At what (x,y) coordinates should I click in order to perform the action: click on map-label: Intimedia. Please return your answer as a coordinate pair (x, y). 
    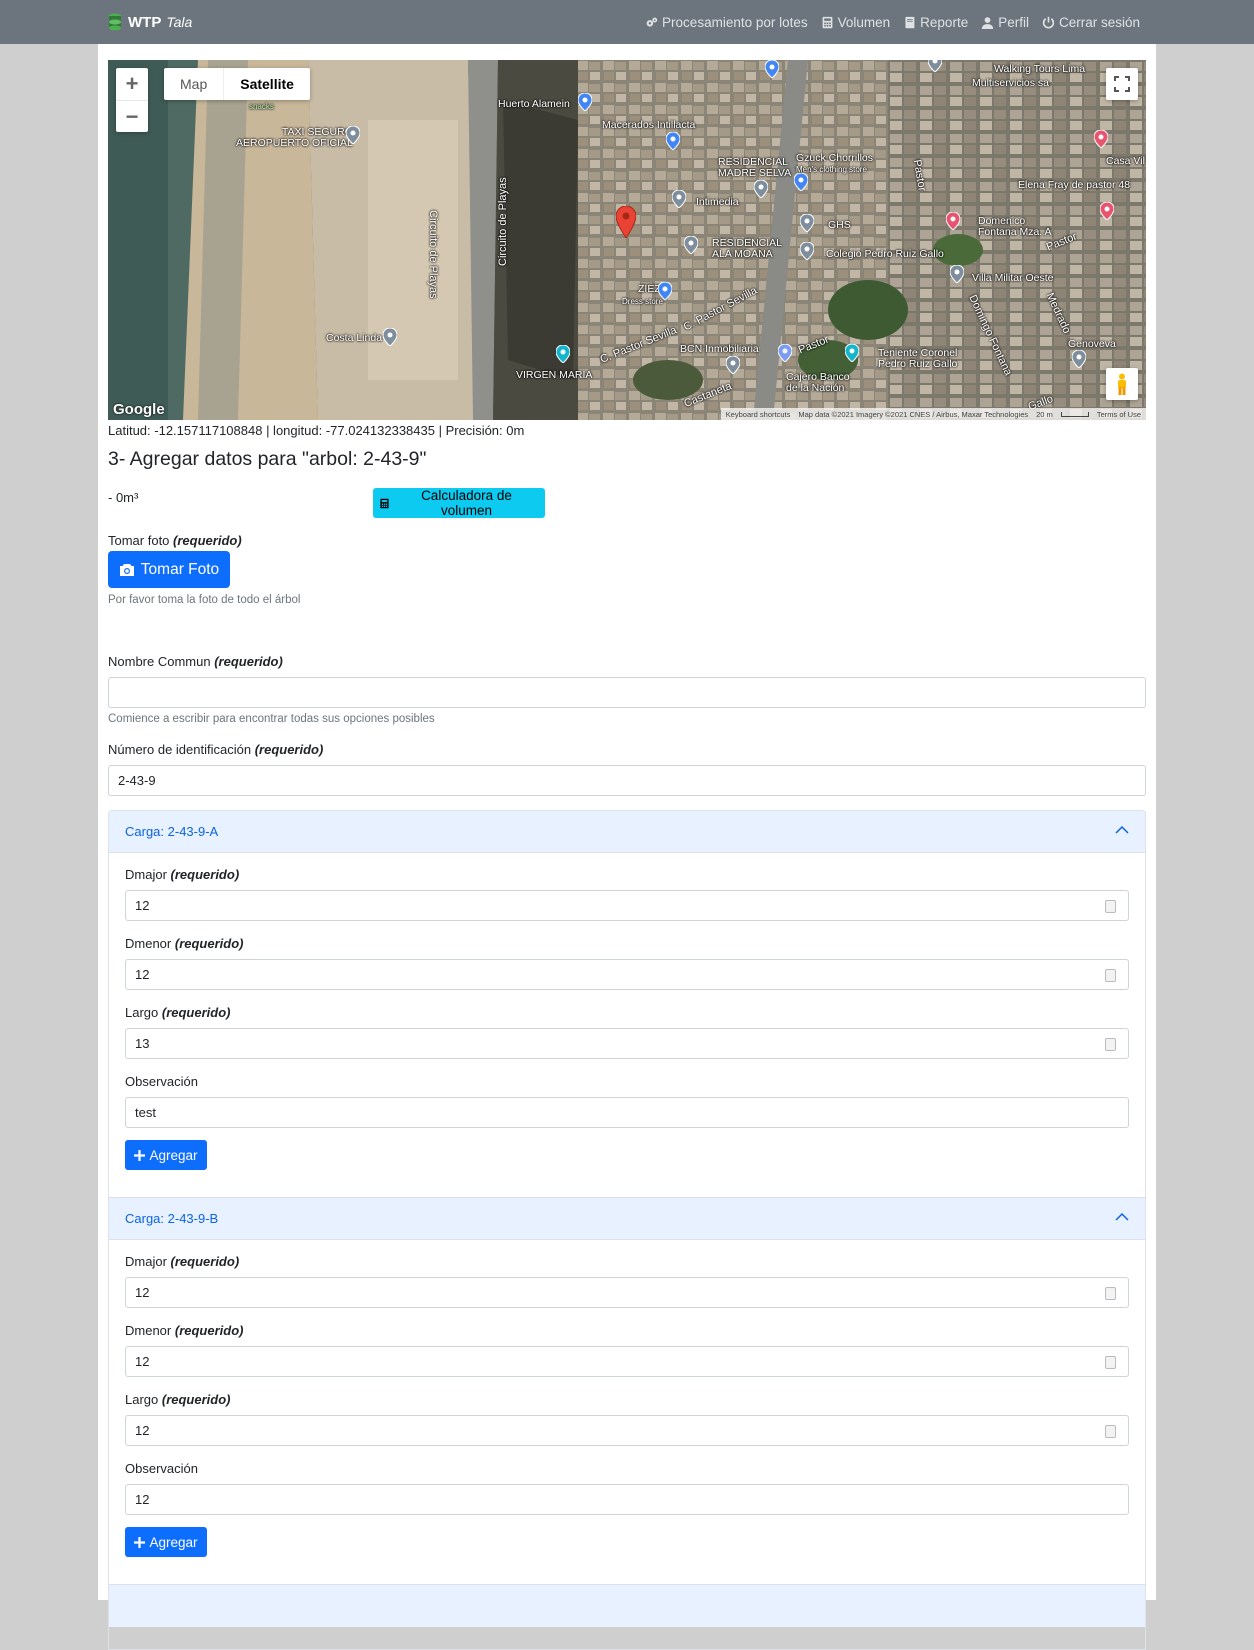
    Looking at the image, I should click on (717, 202).